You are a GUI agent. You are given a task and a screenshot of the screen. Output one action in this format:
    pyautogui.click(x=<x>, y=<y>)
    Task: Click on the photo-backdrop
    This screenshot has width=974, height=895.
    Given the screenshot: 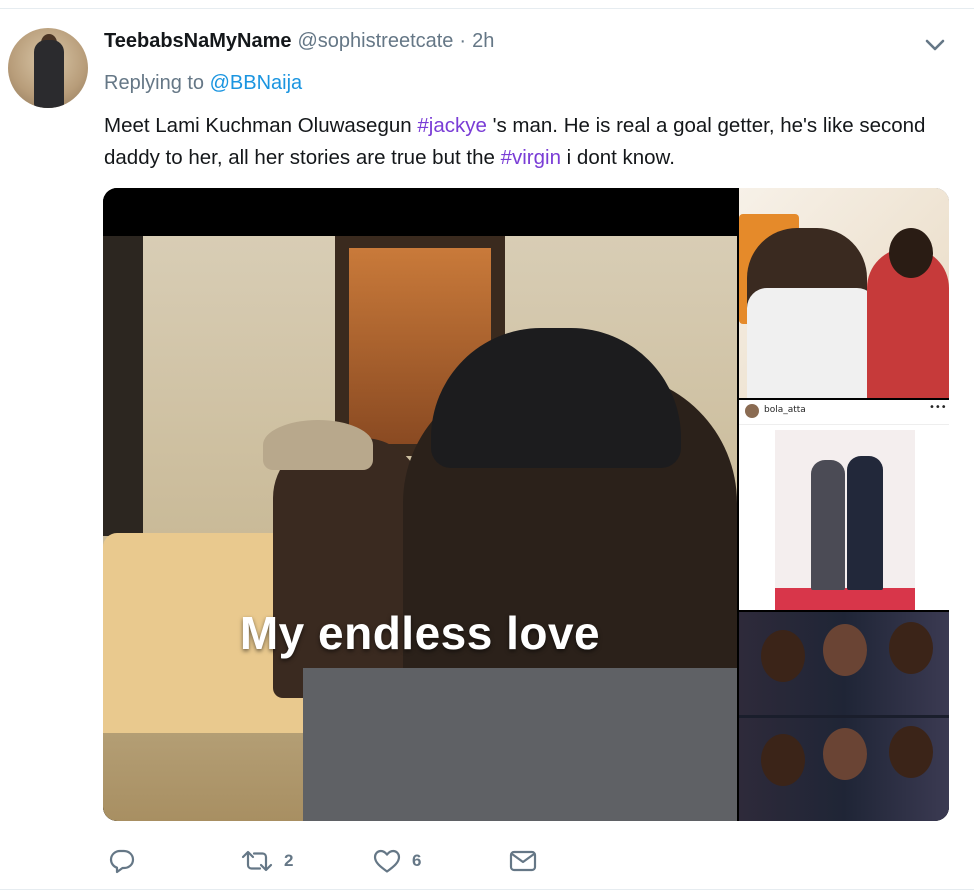 What is the action you would take?
    pyautogui.click(x=845, y=520)
    